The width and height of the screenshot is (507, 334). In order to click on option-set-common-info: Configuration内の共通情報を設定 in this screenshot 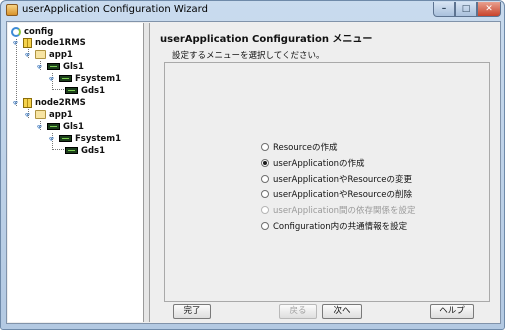, I will do `click(334, 227)`.